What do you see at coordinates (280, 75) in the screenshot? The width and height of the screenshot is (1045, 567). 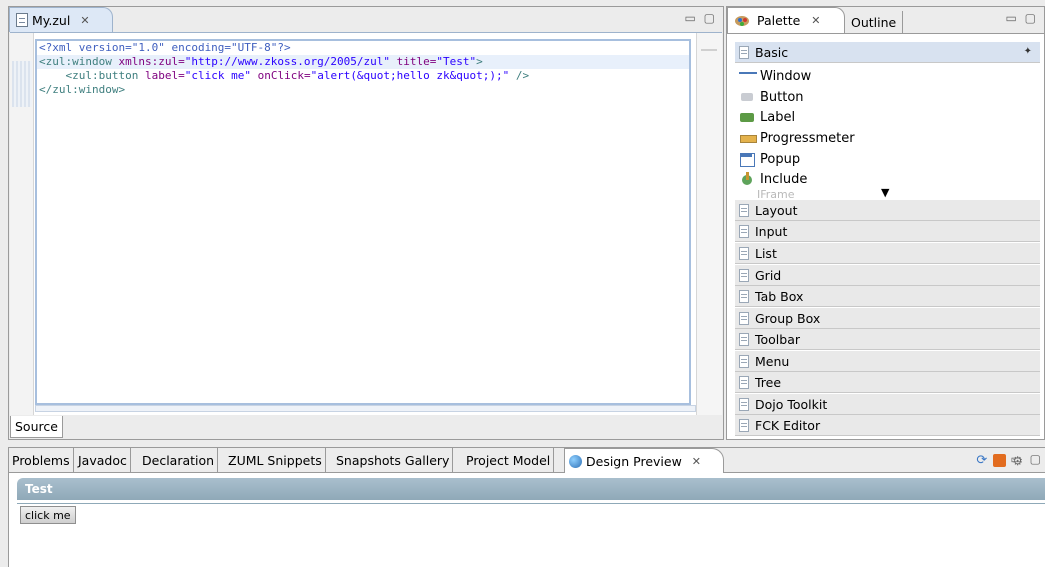 I see `code-token: onClick=` at bounding box center [280, 75].